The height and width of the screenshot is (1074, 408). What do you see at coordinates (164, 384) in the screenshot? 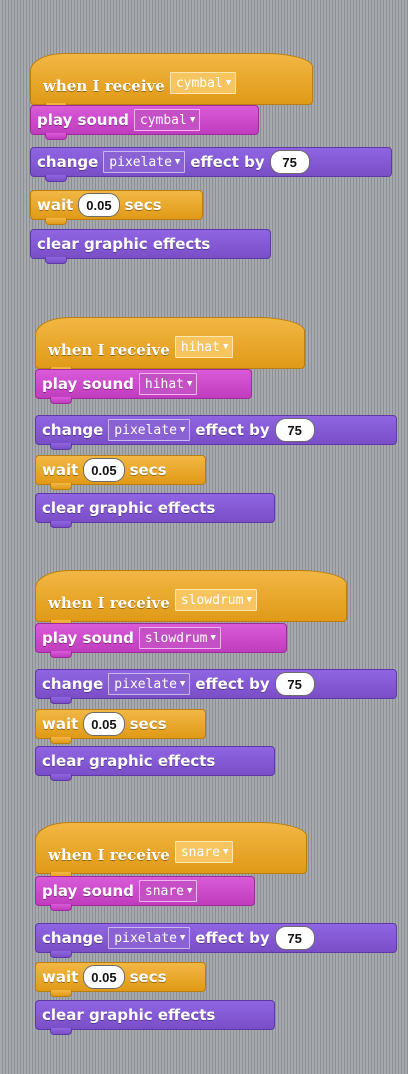
I see `sound-value: hihat` at bounding box center [164, 384].